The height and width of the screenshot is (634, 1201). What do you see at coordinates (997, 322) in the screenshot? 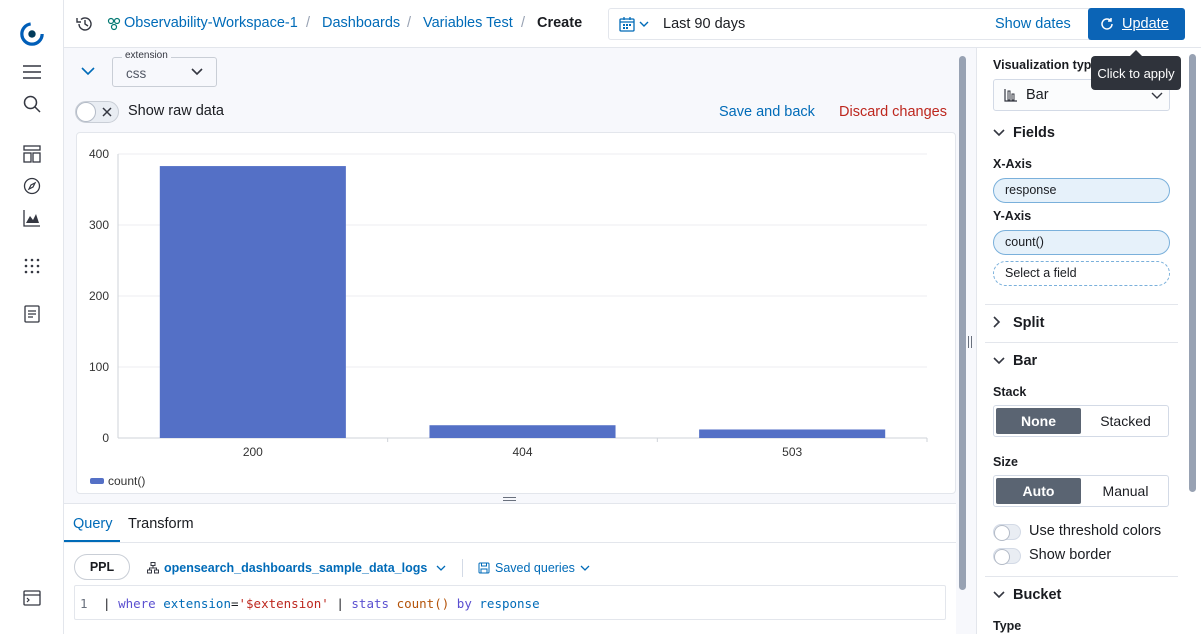
I see `chevron-right-icon` at bounding box center [997, 322].